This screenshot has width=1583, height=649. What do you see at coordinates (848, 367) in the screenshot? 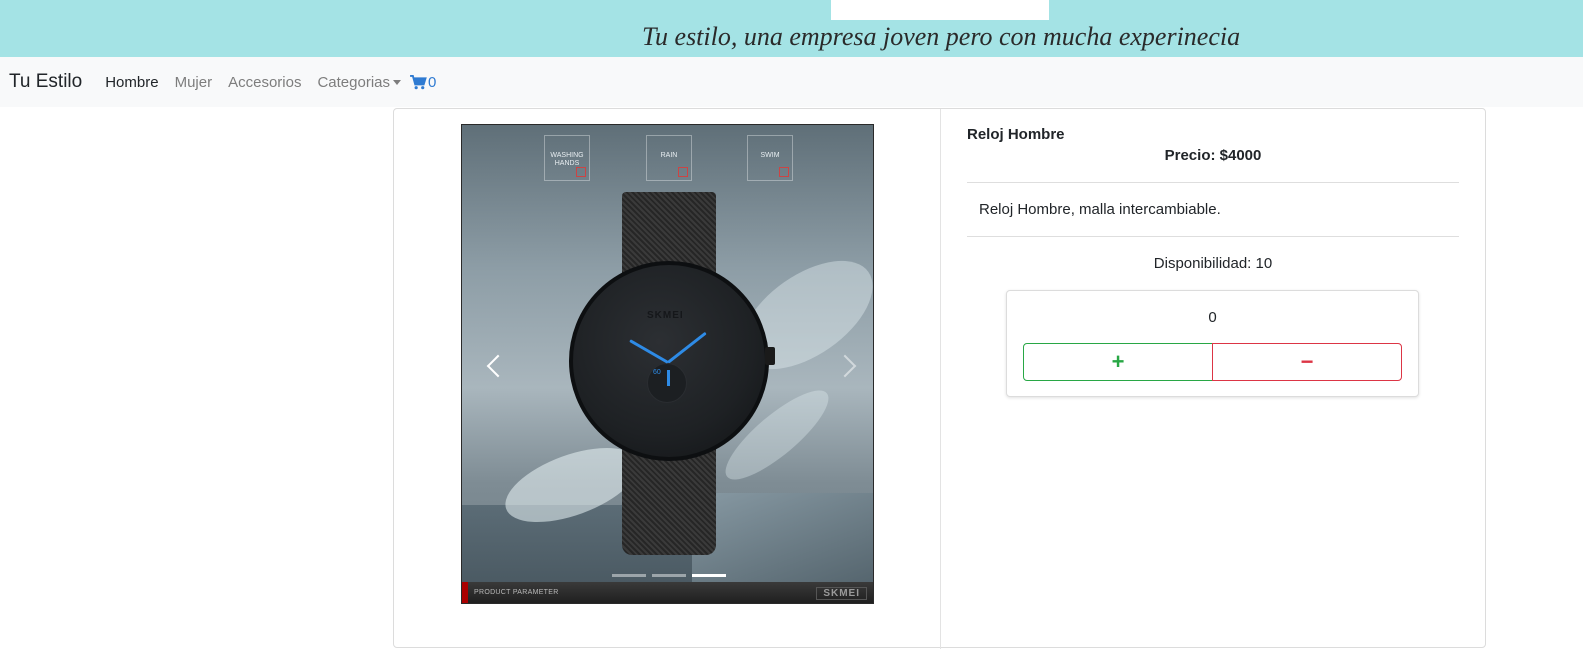
I see `carousel-next-button` at bounding box center [848, 367].